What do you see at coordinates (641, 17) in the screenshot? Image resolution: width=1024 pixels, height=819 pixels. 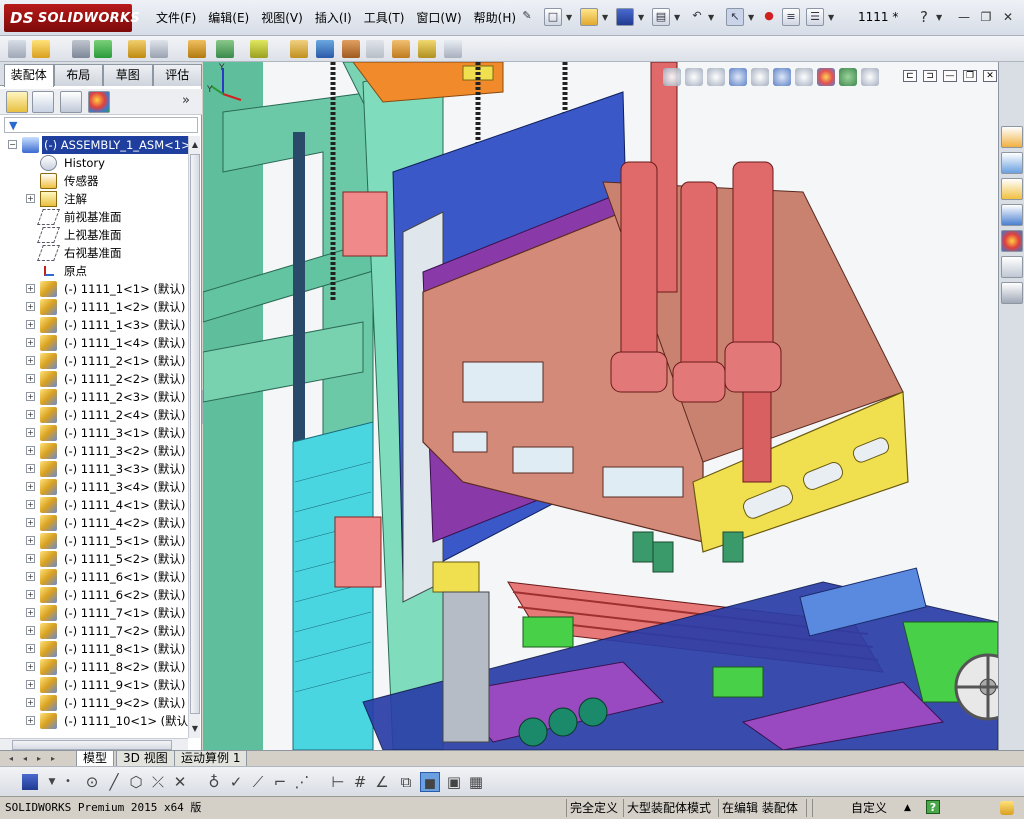 I see `save-dropdown-icon: ▼` at bounding box center [641, 17].